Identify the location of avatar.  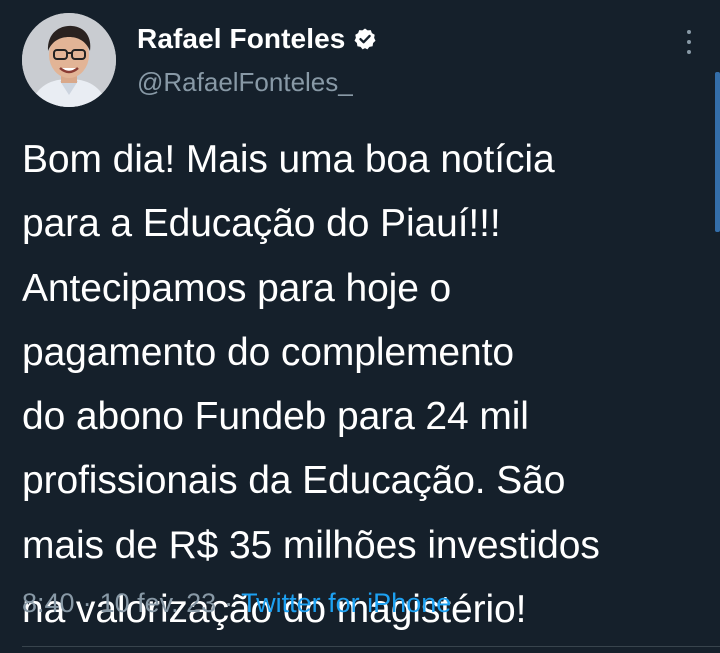
(69, 60).